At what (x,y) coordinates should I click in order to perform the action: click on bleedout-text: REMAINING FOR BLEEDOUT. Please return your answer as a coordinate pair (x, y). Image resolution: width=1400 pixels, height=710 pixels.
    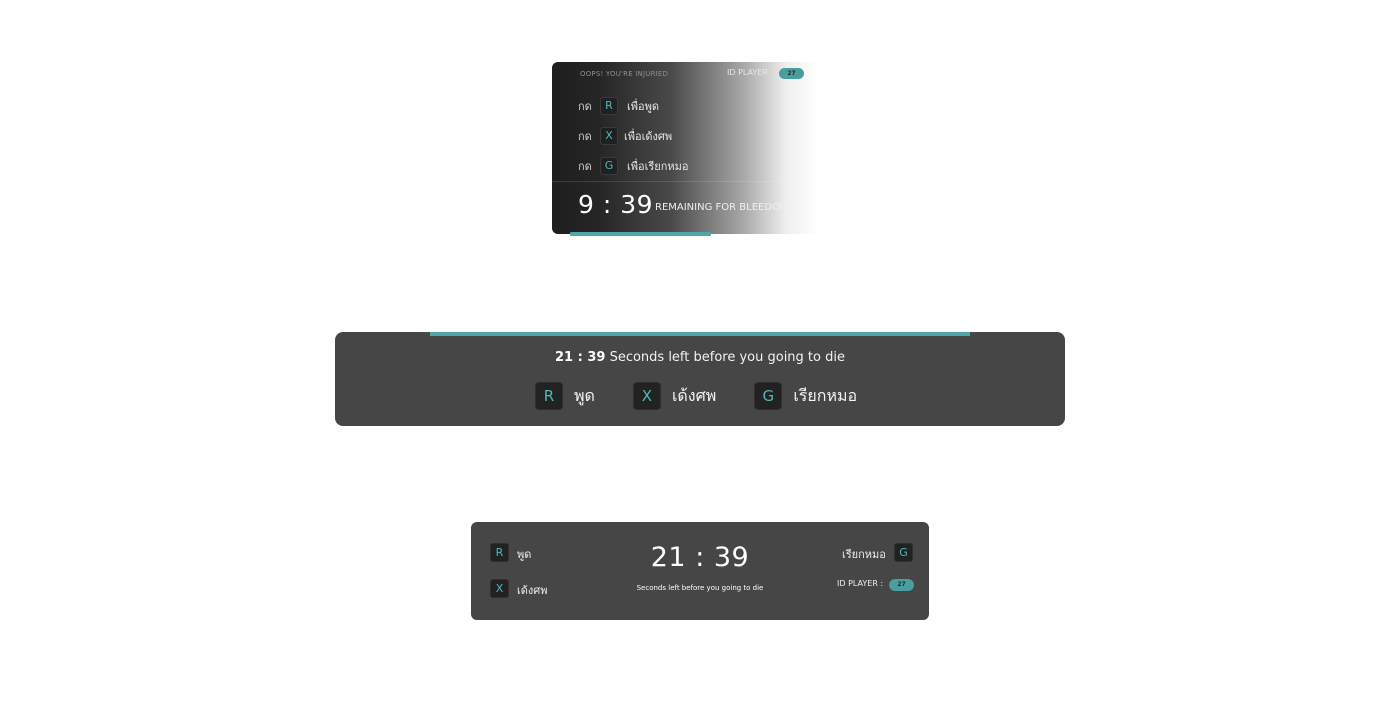
    Looking at the image, I should click on (724, 207).